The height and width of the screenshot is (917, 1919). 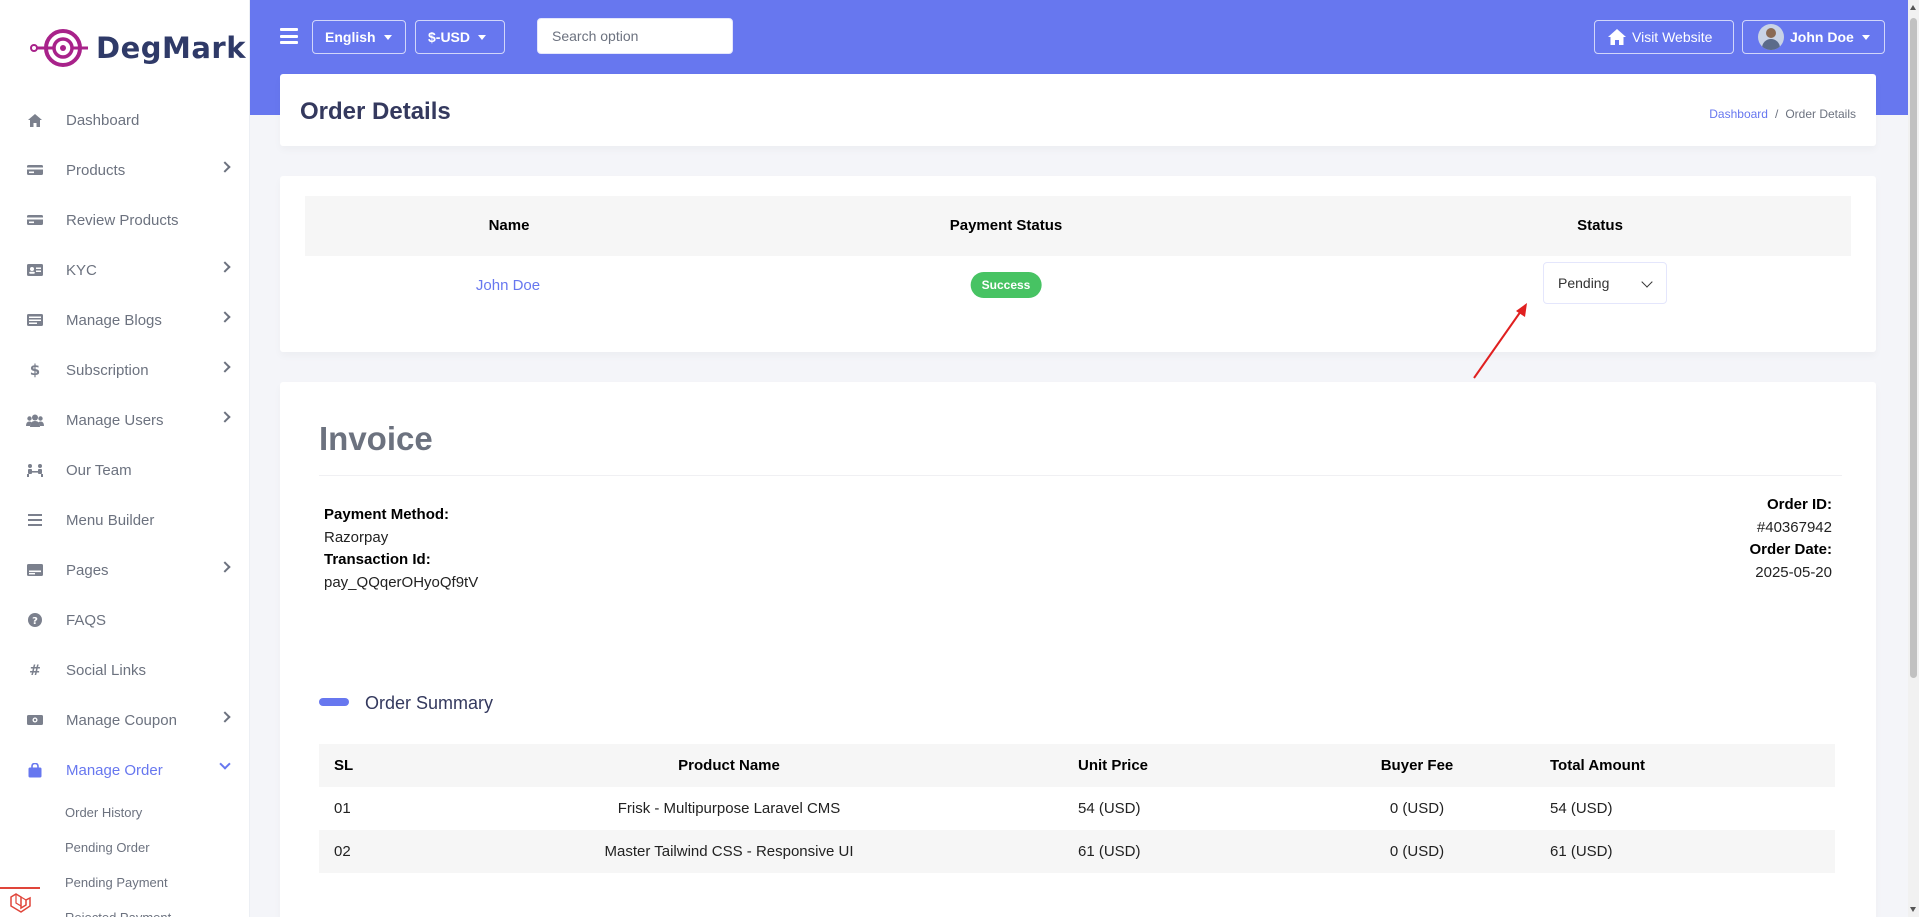 What do you see at coordinates (377, 559) in the screenshot?
I see `transaction-id-label: Transaction Id:` at bounding box center [377, 559].